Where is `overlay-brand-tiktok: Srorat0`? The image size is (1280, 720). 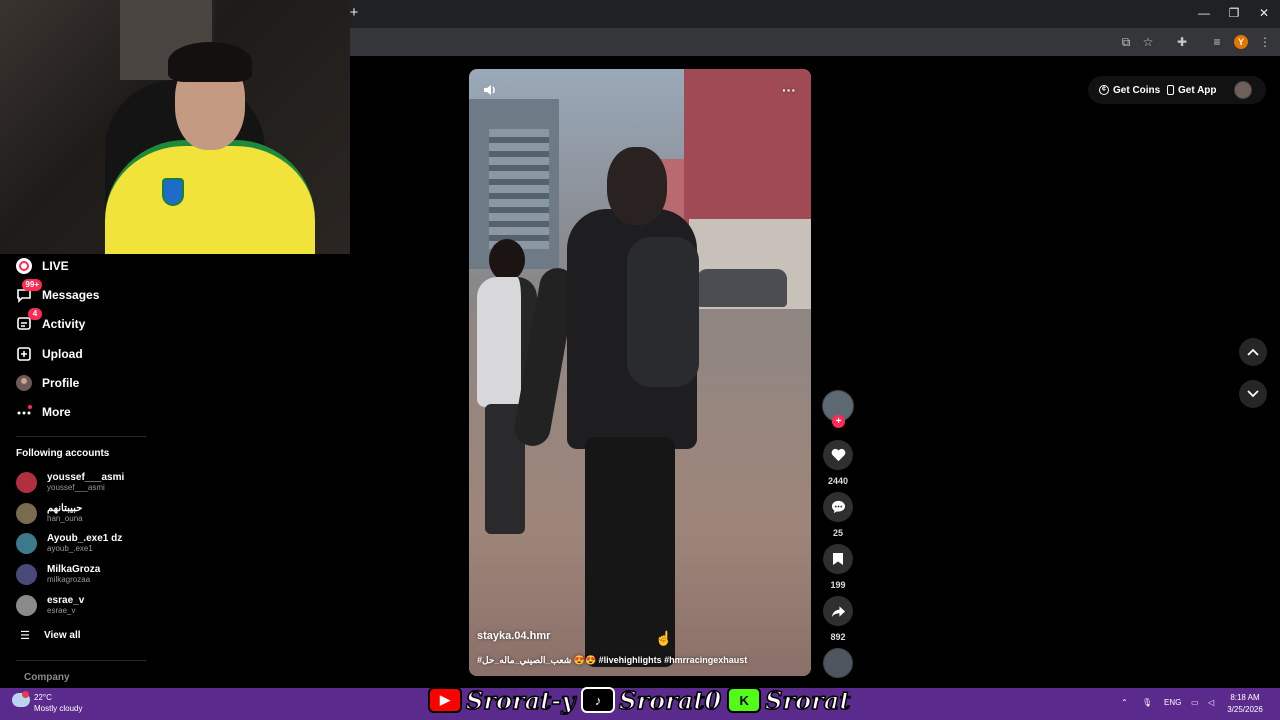
overlay-brand-tiktok: Srorat0 is located at coordinates (670, 700).